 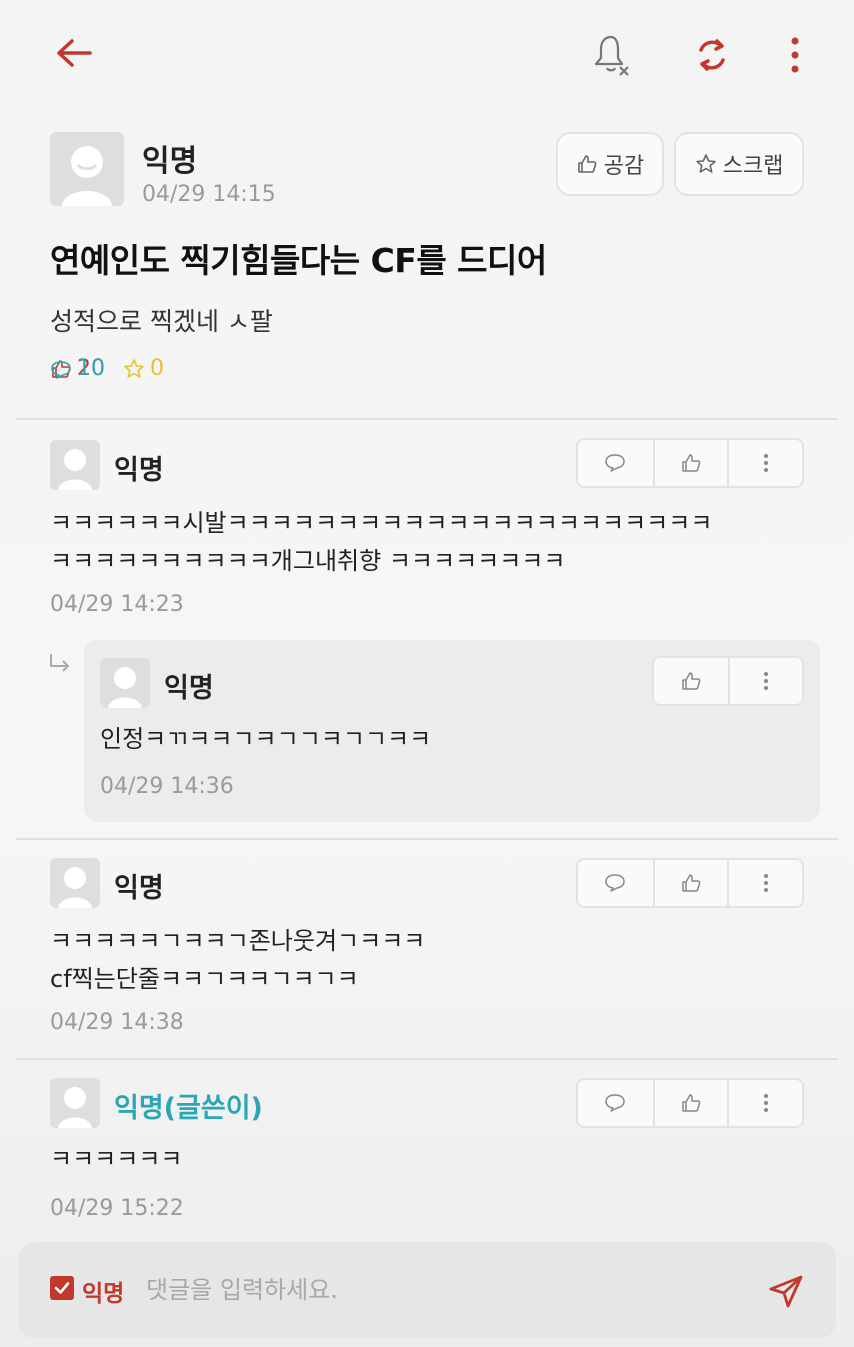 I want to click on post-date: 04/29 14:15, so click(x=209, y=194).